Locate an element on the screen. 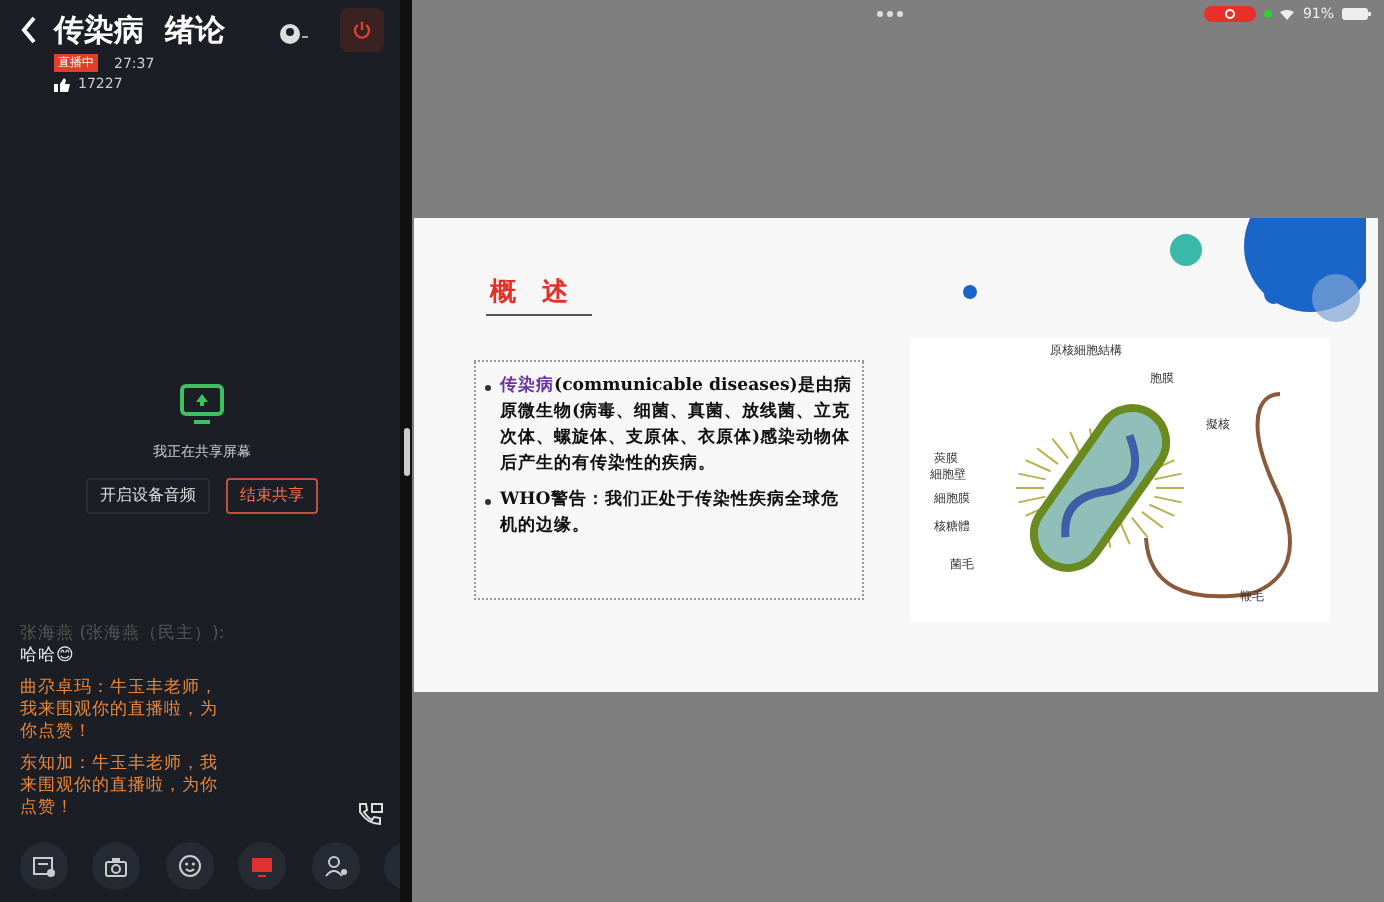  live-title: 传染病 绪论 is located at coordinates (140, 31).